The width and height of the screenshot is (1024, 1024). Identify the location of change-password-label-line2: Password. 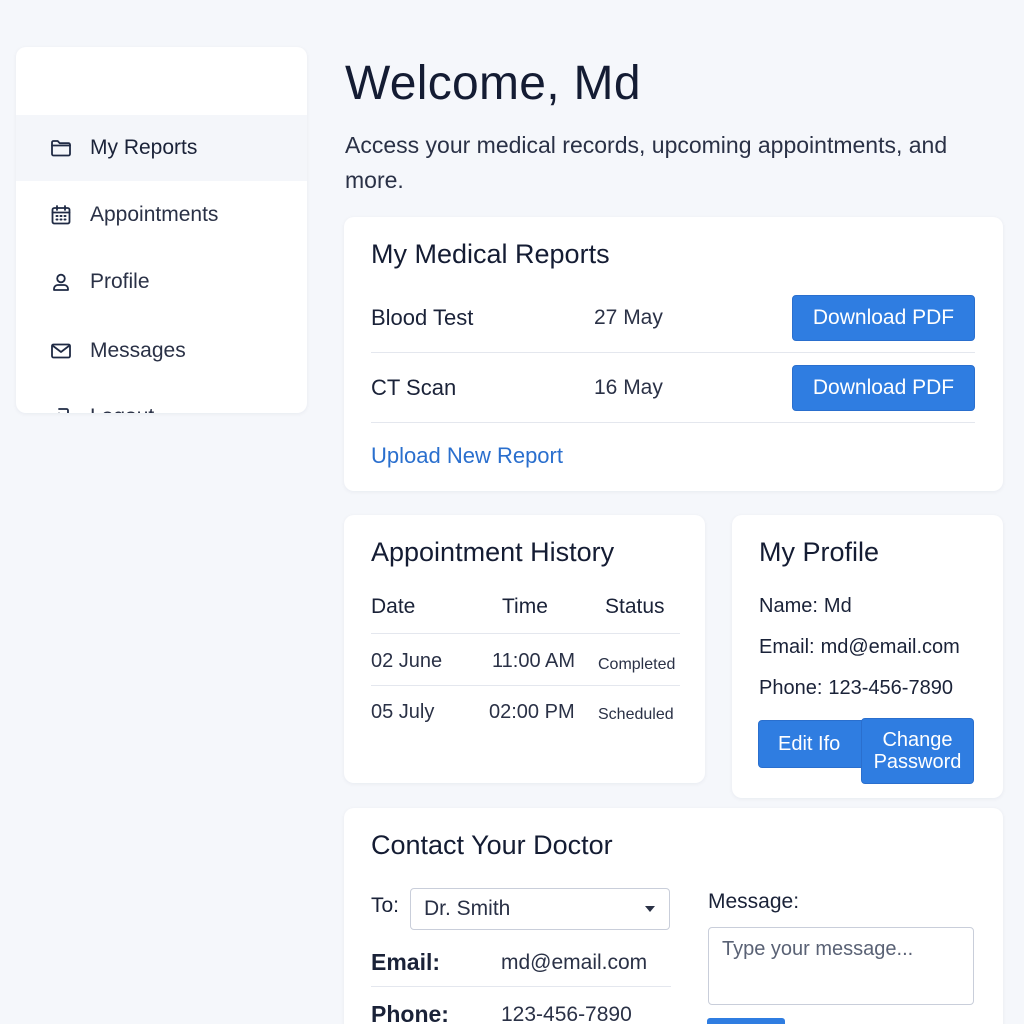
(917, 762).